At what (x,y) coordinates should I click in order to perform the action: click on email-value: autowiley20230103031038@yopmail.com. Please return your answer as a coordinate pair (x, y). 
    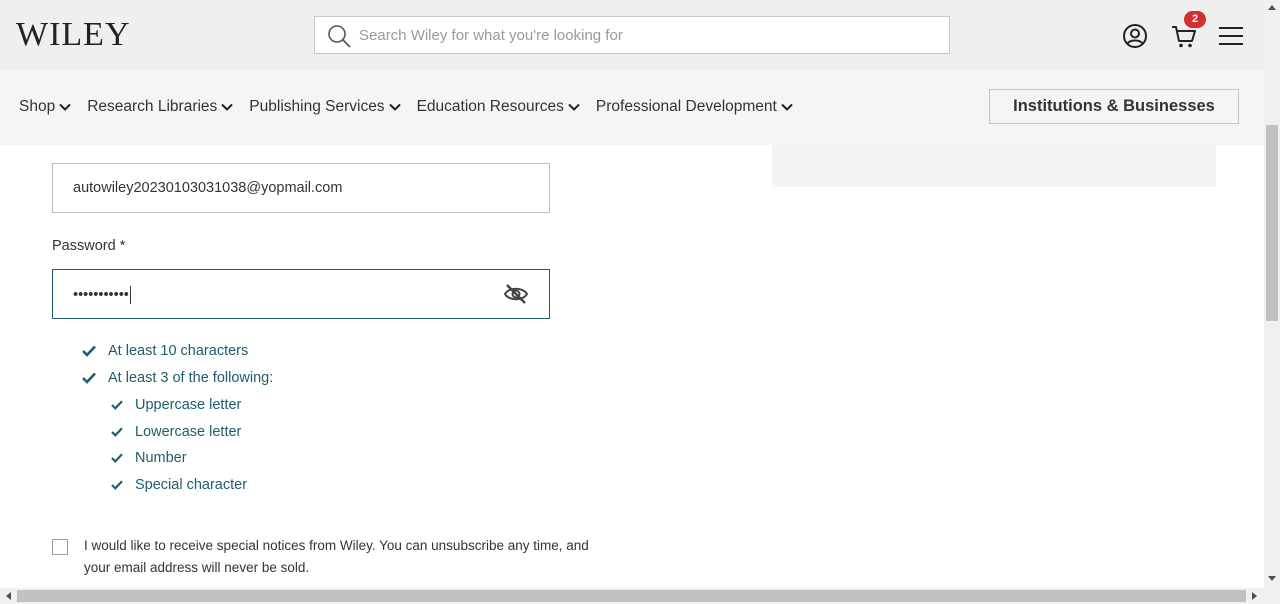
    Looking at the image, I should click on (208, 188).